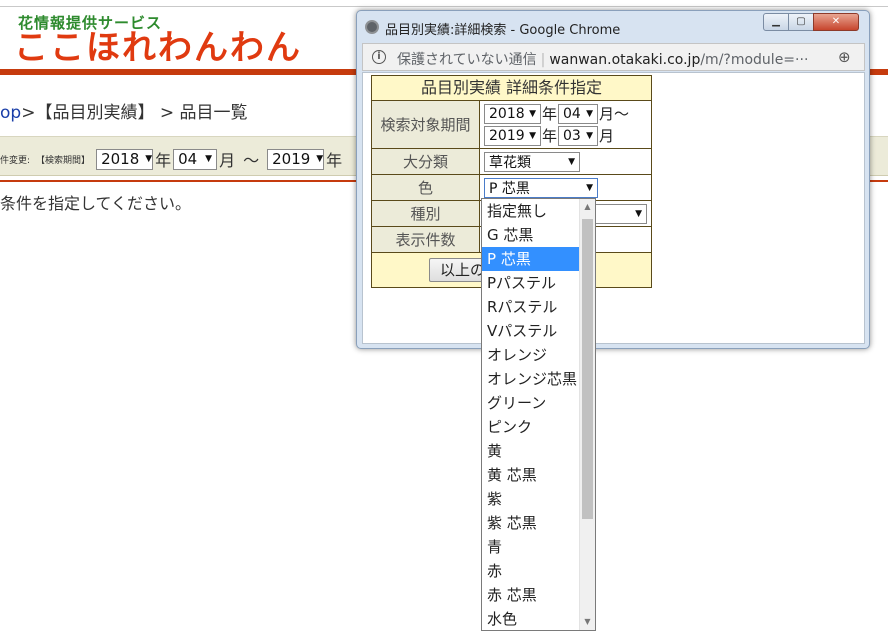 This screenshot has width=888, height=631. What do you see at coordinates (530, 595) in the screenshot?
I see `dropdown-option: 赤 芯黒` at bounding box center [530, 595].